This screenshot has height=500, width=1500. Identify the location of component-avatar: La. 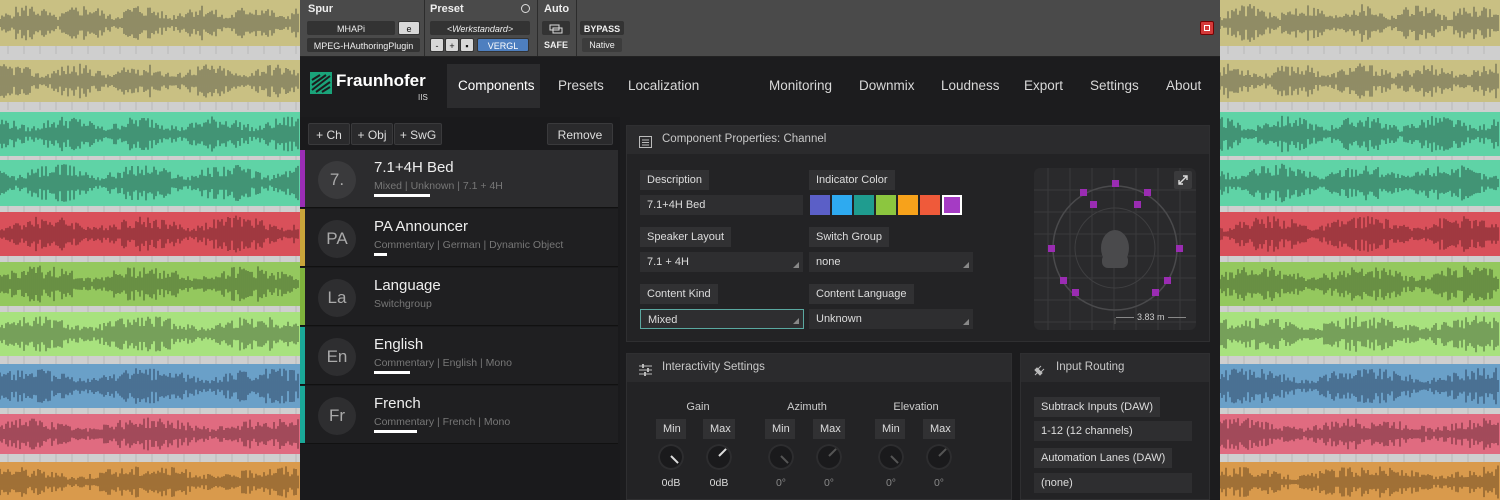
(337, 298).